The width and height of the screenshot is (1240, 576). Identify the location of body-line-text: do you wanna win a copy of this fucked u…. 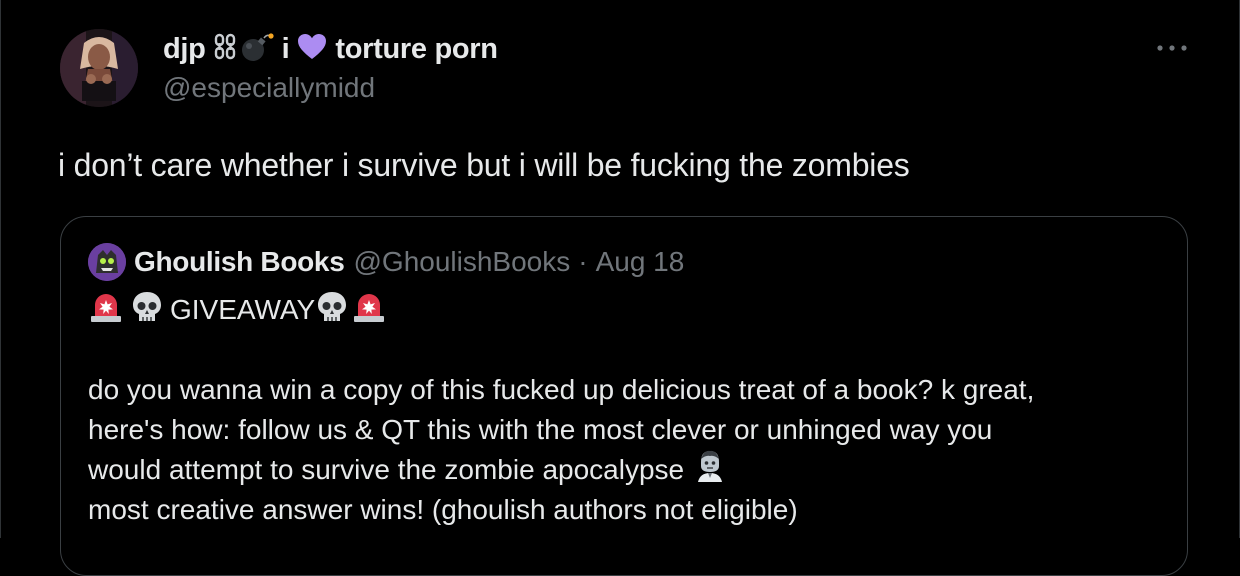
(561, 389).